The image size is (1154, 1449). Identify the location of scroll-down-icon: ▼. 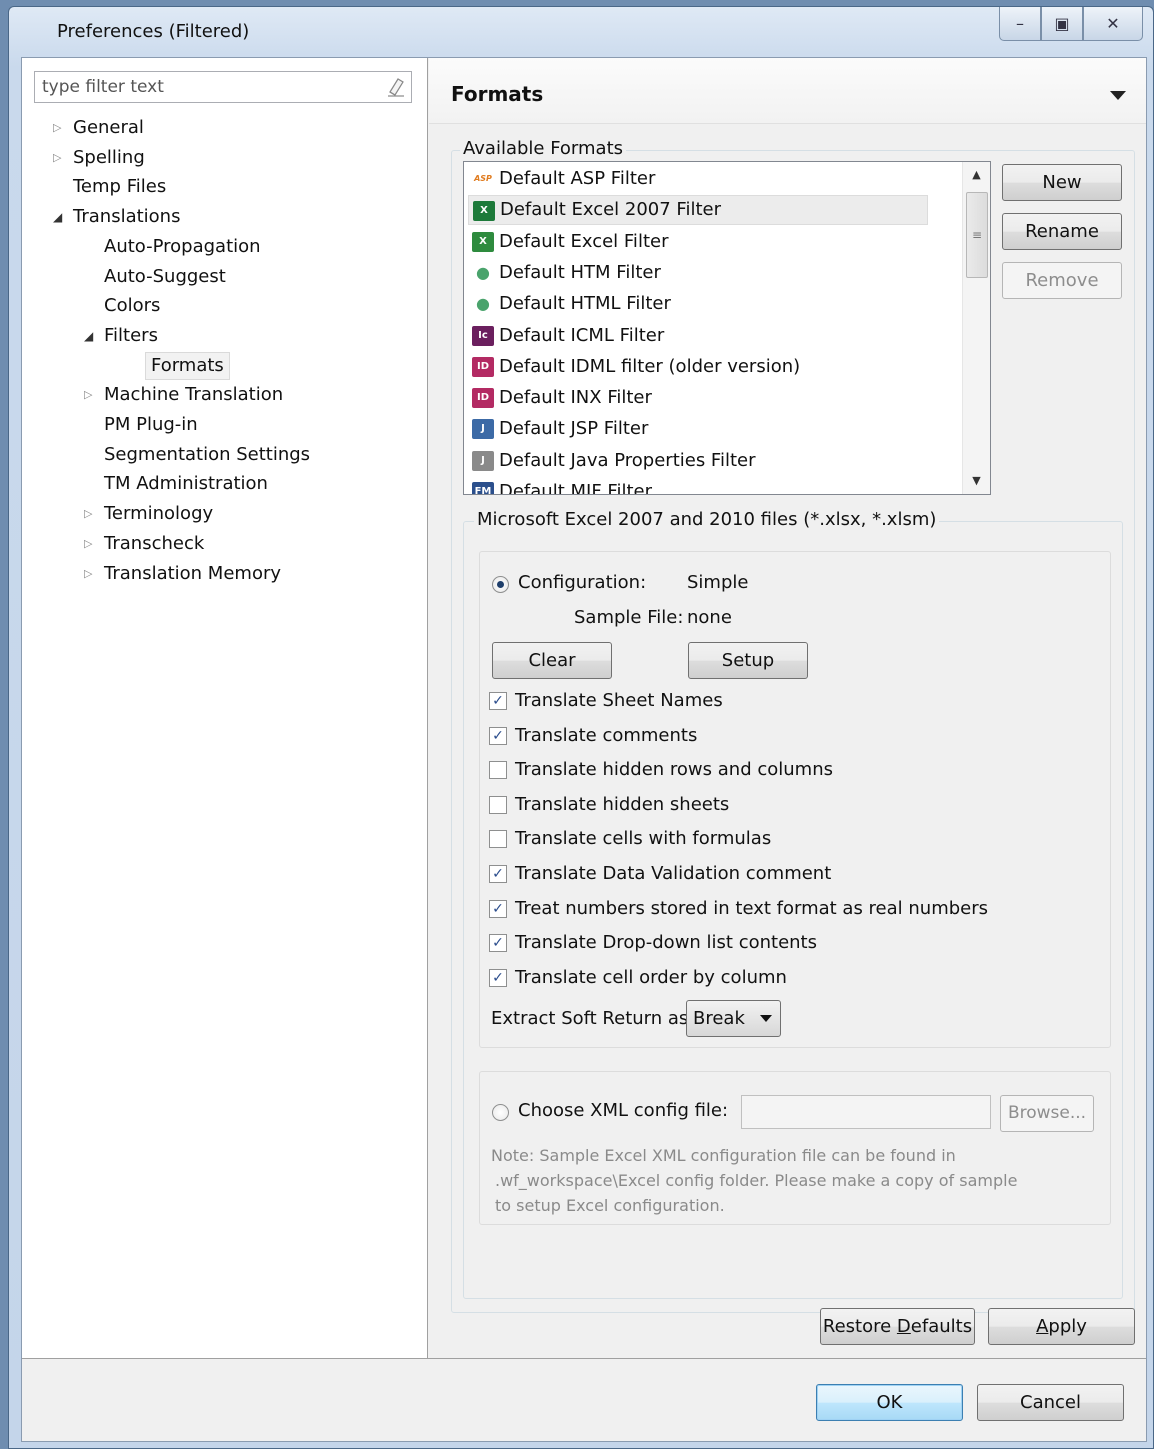
(976, 481).